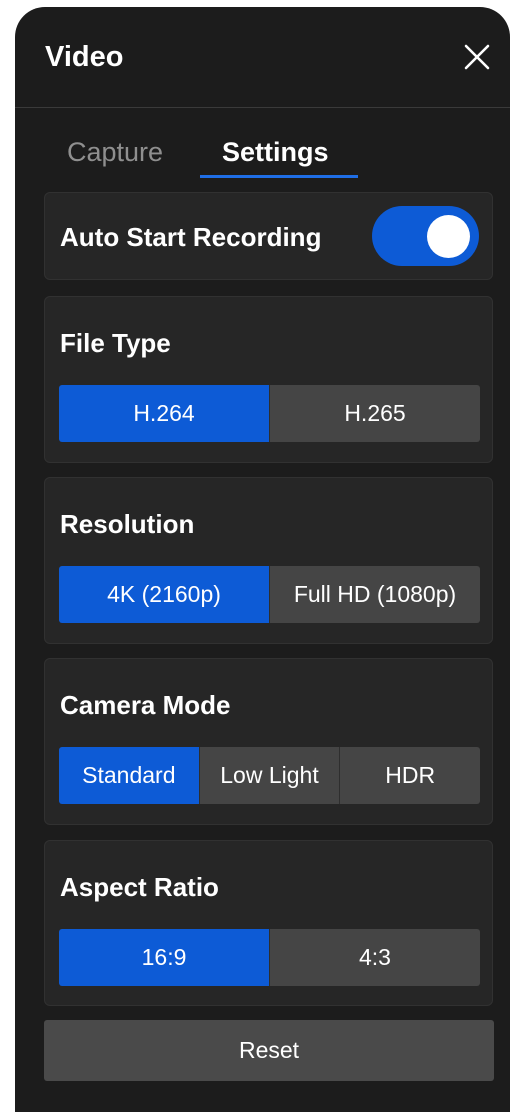 Image resolution: width=521 pixels, height=1112 pixels. What do you see at coordinates (164, 957) in the screenshot?
I see `aspect-ratio-option-16-9: 16:9` at bounding box center [164, 957].